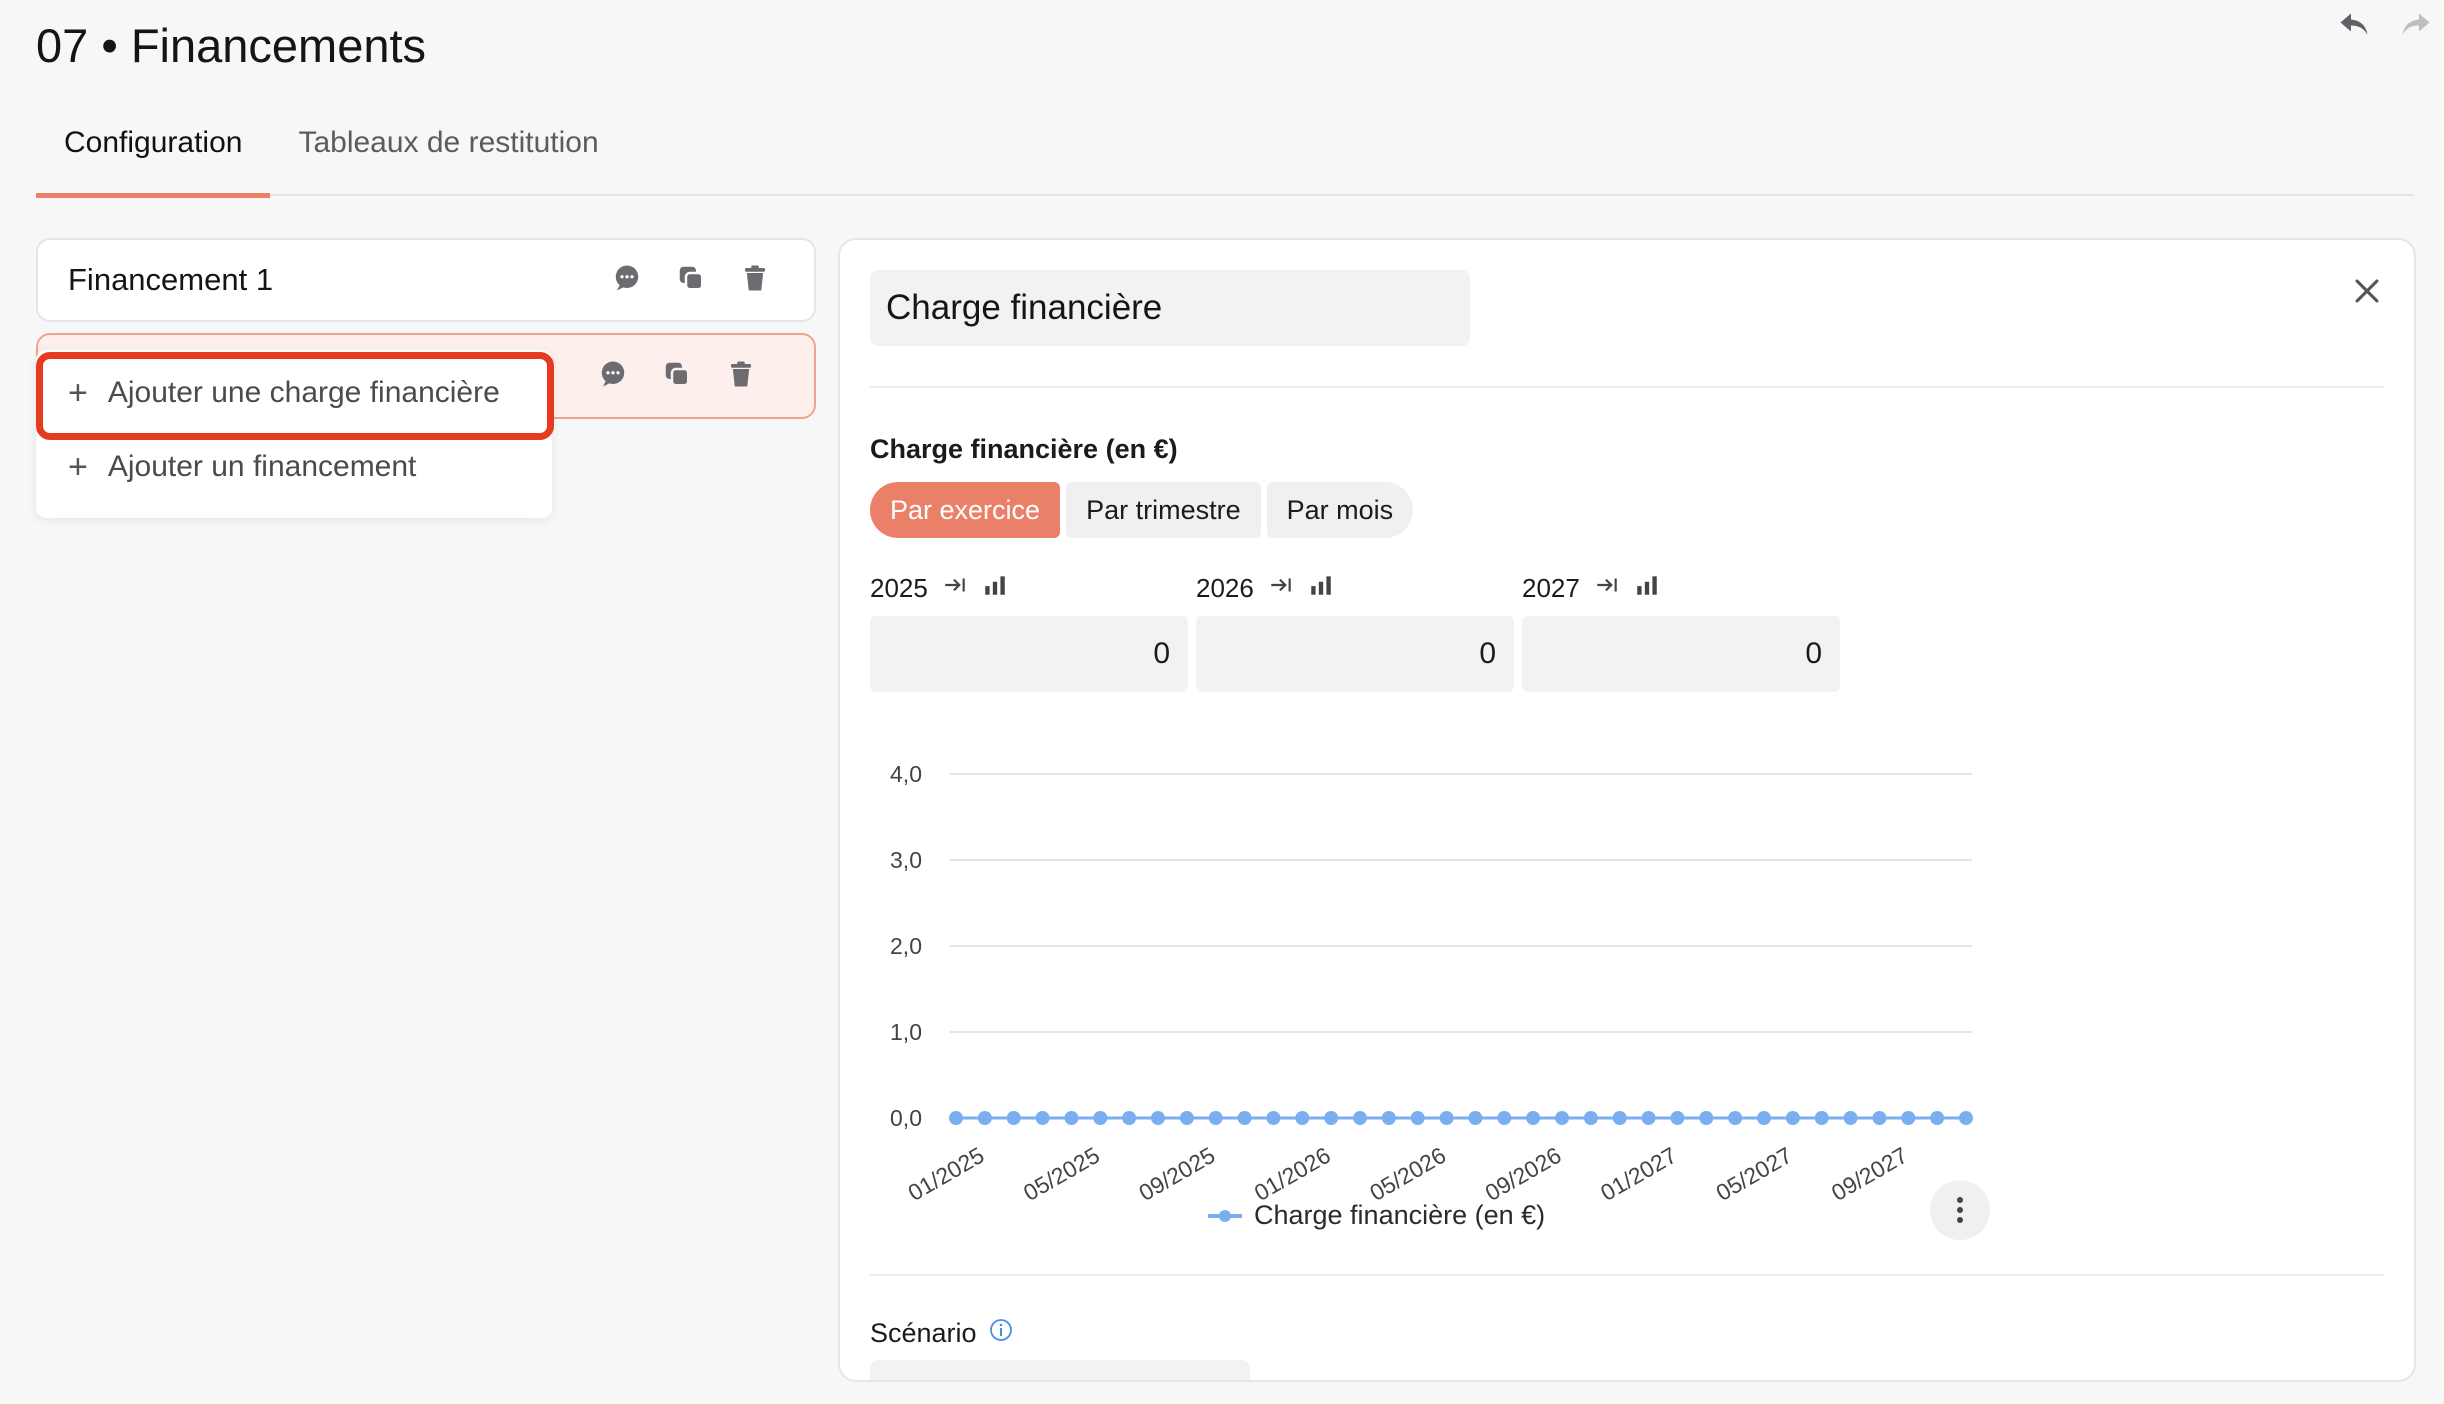 This screenshot has height=1404, width=2444. What do you see at coordinates (965, 510) in the screenshot?
I see `period-par-exercice: Par exercice` at bounding box center [965, 510].